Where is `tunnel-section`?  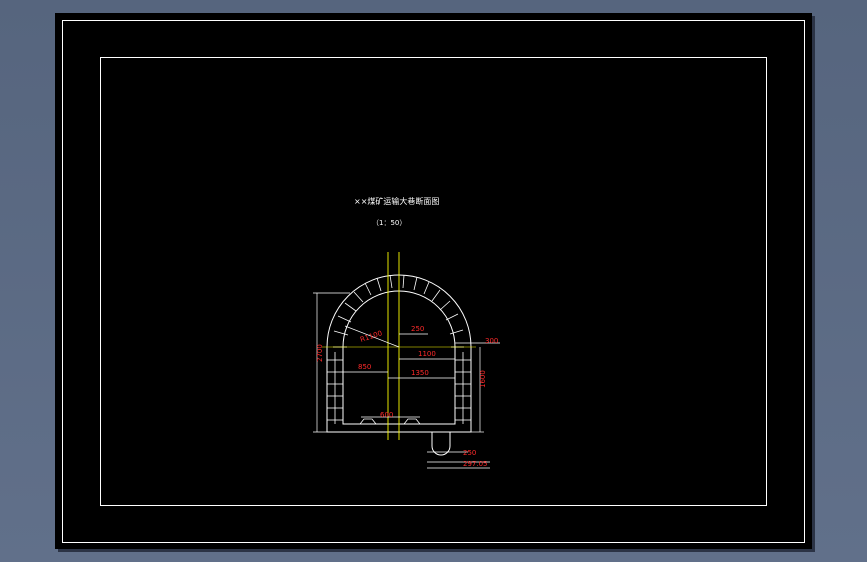 tunnel-section is located at coordinates (408, 371).